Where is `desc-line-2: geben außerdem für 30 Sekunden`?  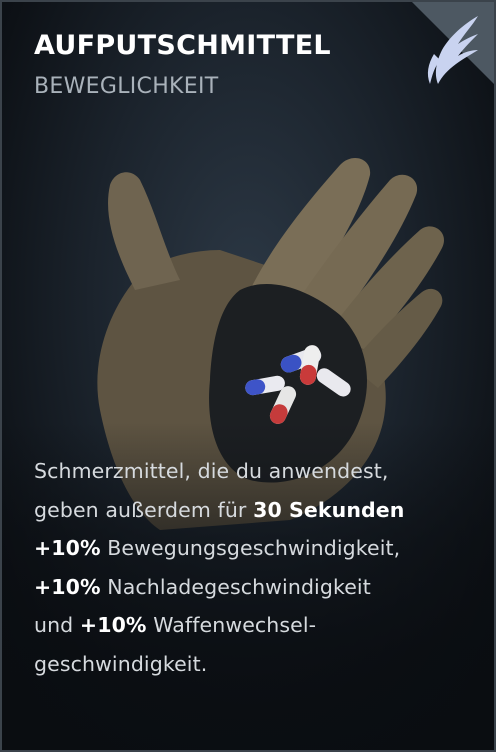 desc-line-2: geben außerdem für 30 Sekunden is located at coordinates (219, 509).